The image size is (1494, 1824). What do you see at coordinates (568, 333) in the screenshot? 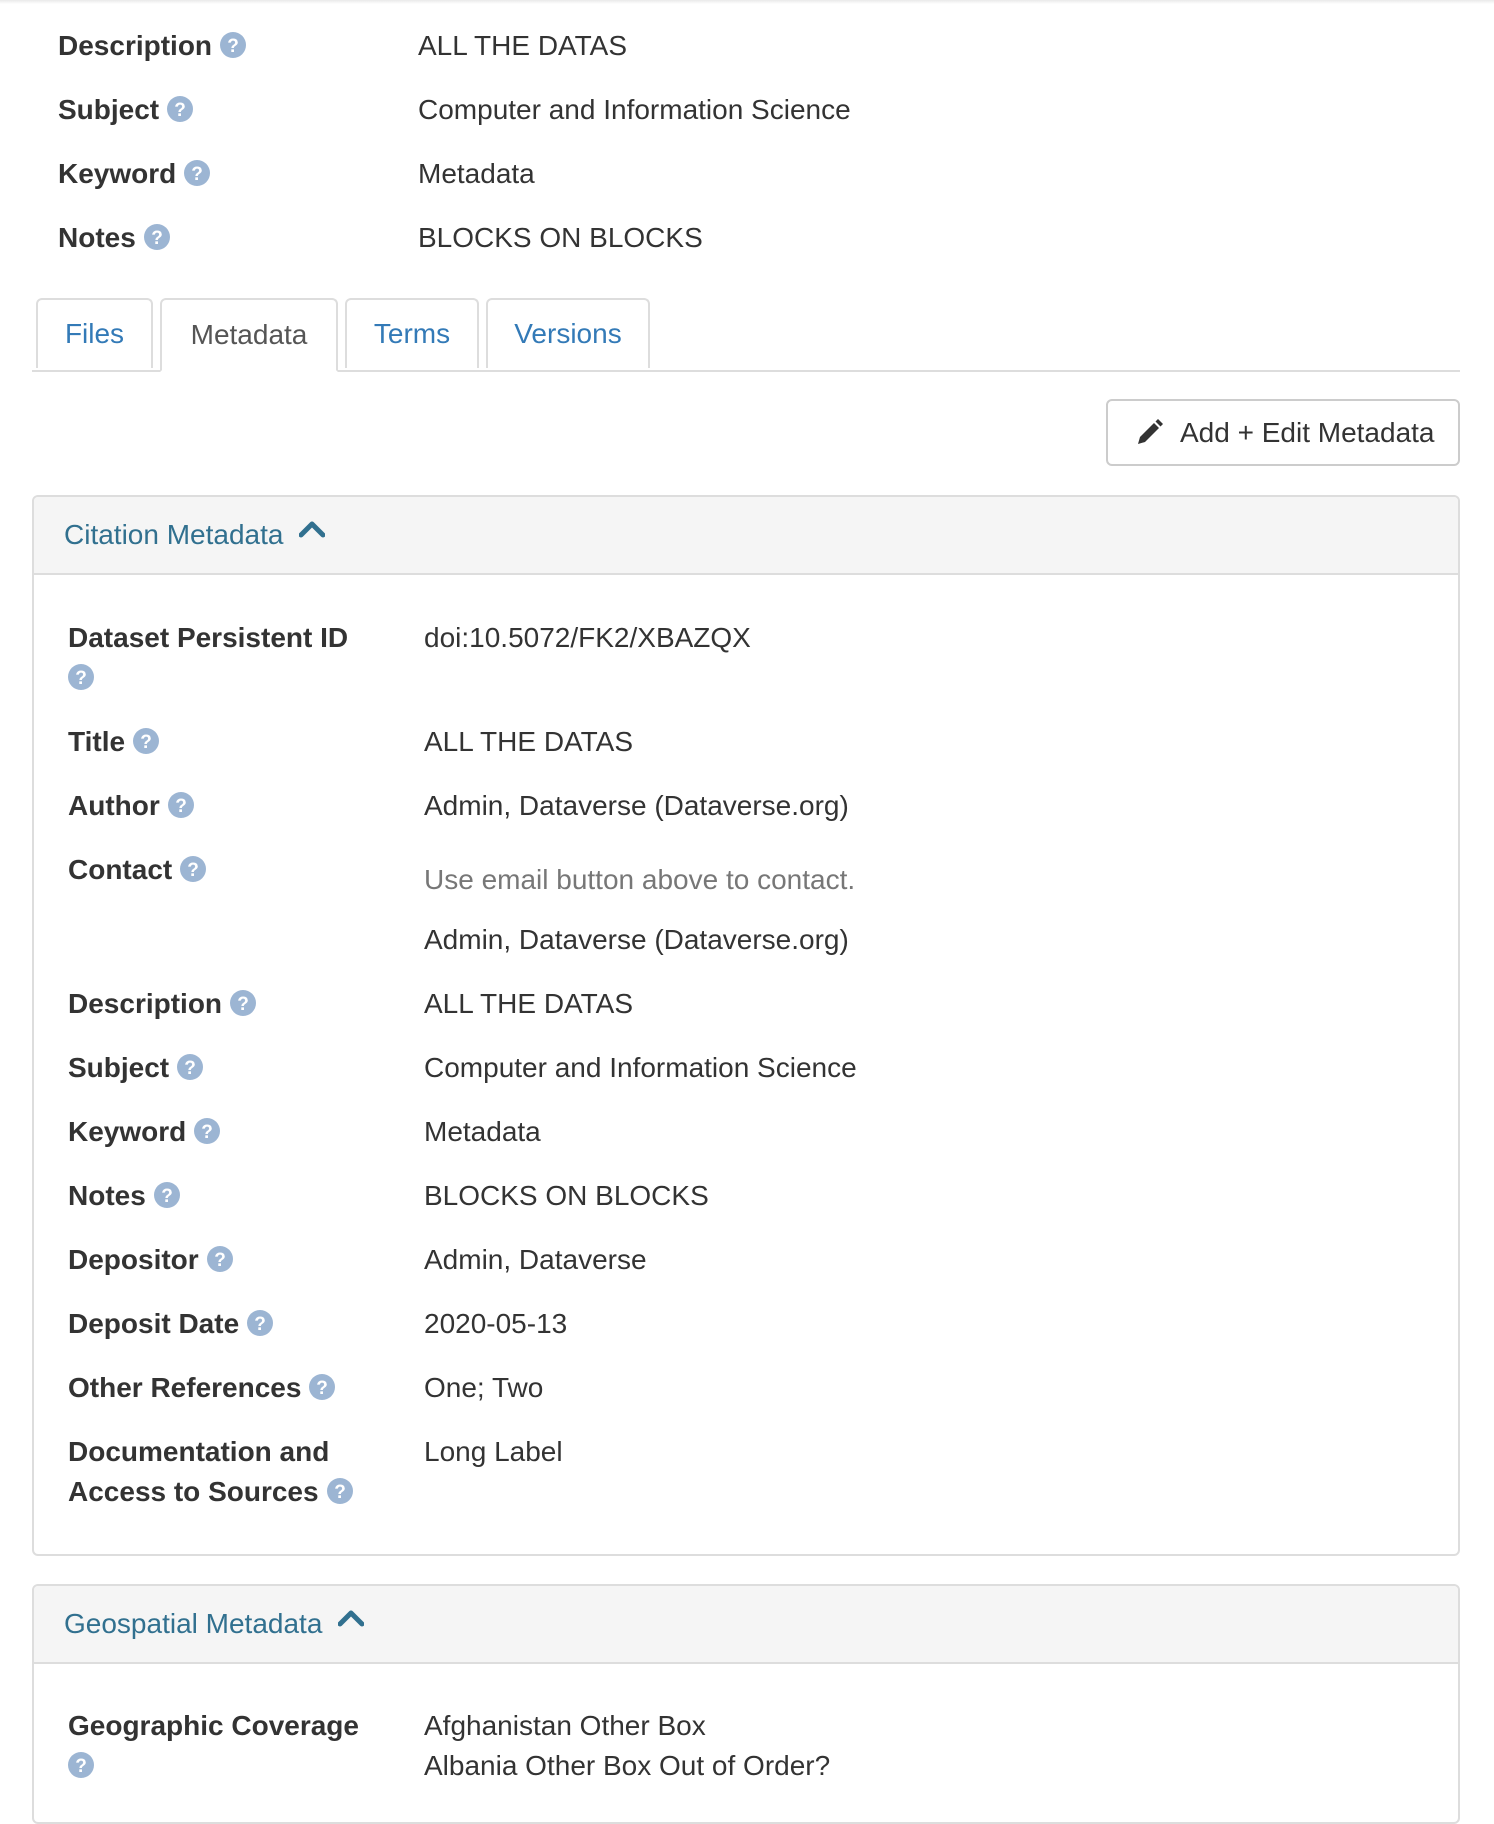
I see `tab-versions: Versions` at bounding box center [568, 333].